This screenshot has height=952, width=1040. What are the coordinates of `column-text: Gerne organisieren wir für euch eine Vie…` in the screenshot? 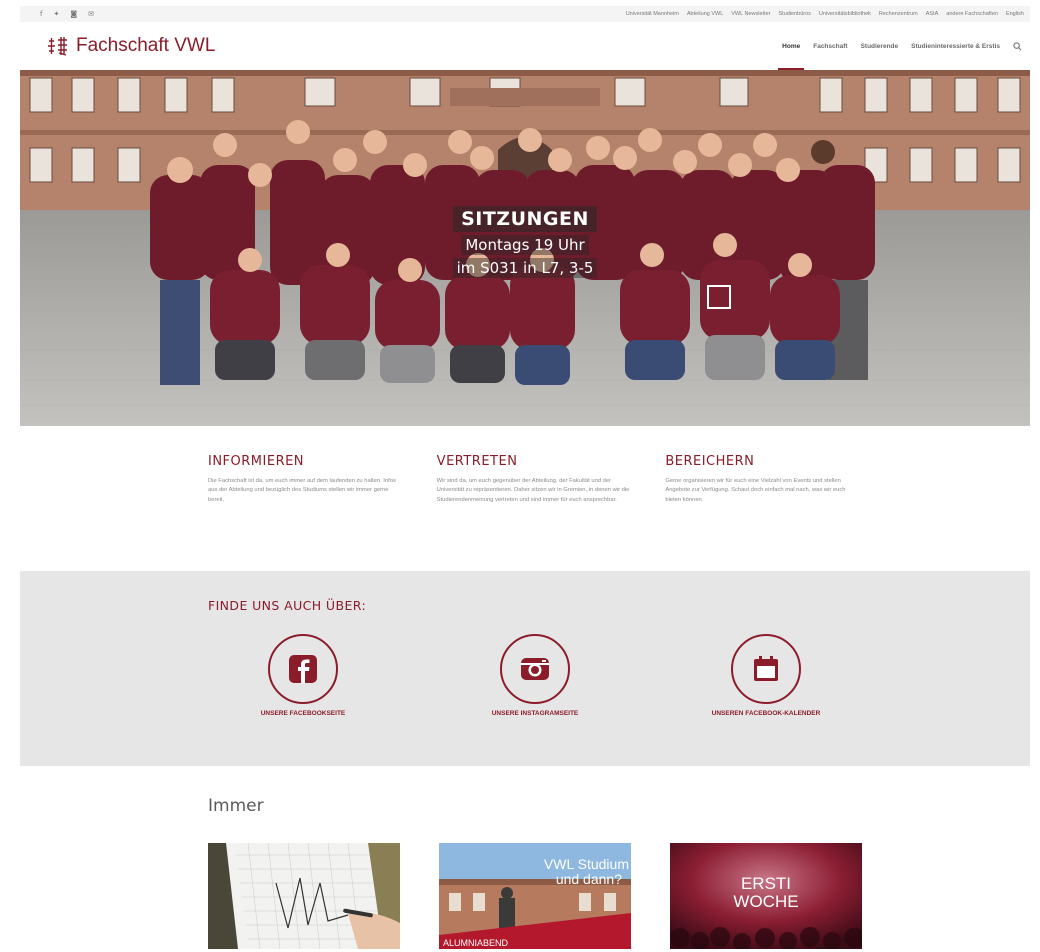 It's located at (755, 490).